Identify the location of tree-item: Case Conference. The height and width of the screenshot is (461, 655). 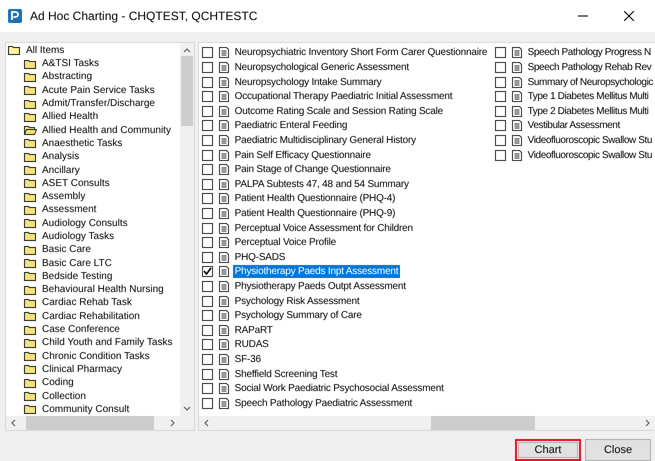
(94, 329).